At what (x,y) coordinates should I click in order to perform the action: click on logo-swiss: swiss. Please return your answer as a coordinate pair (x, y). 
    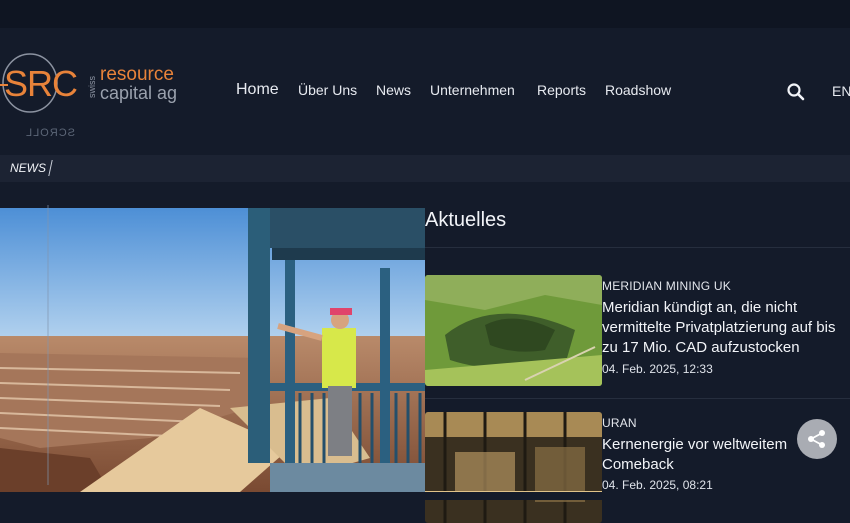
    Looking at the image, I should click on (92, 87).